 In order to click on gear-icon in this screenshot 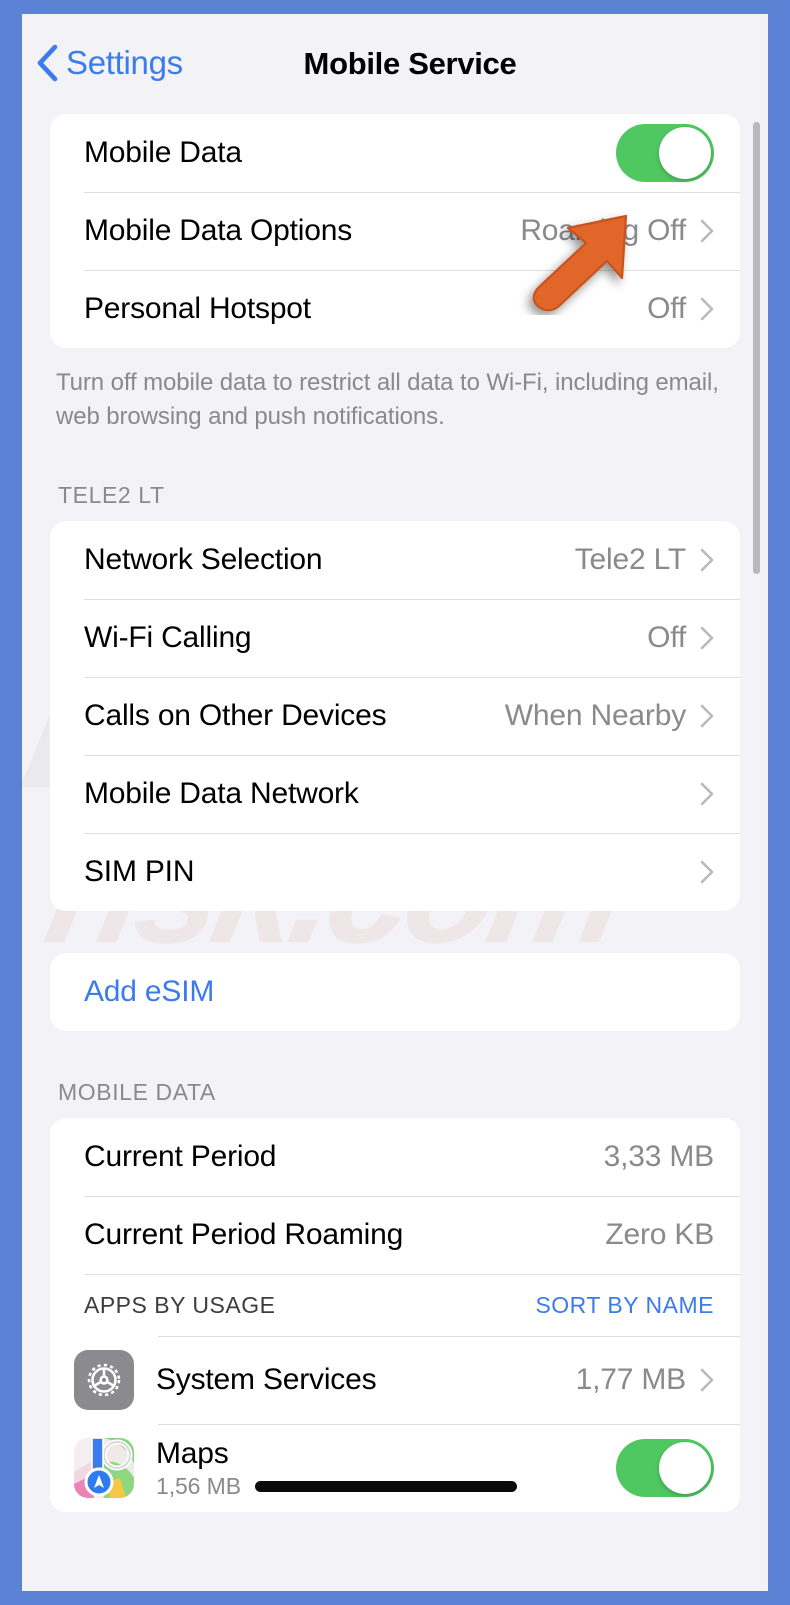, I will do `click(104, 1380)`.